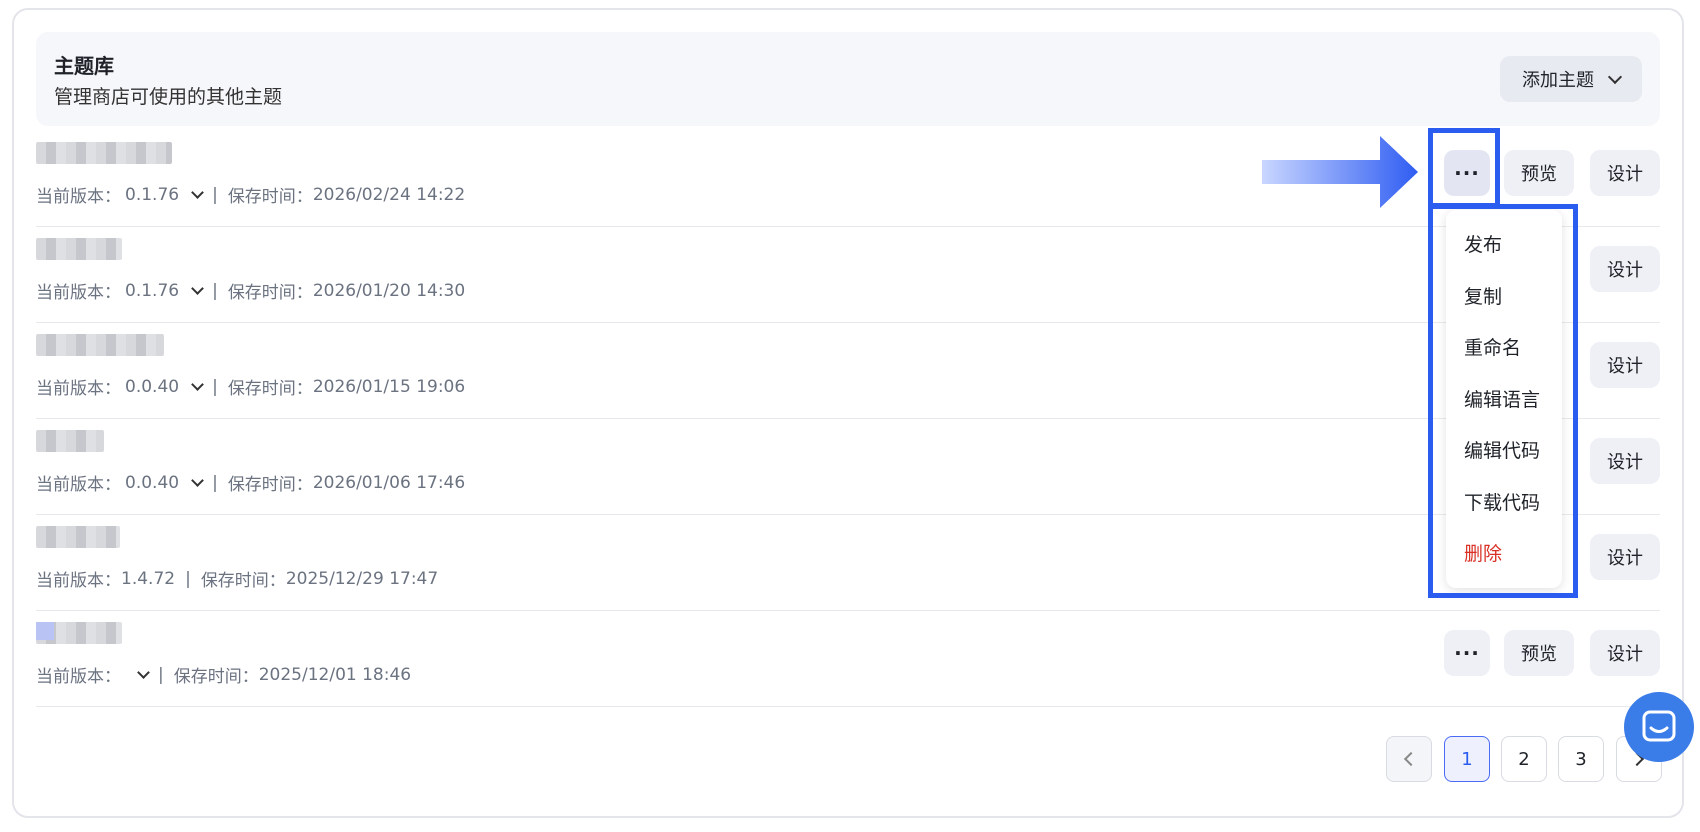  What do you see at coordinates (1558, 80) in the screenshot?
I see `add-theme-label: 添加主题` at bounding box center [1558, 80].